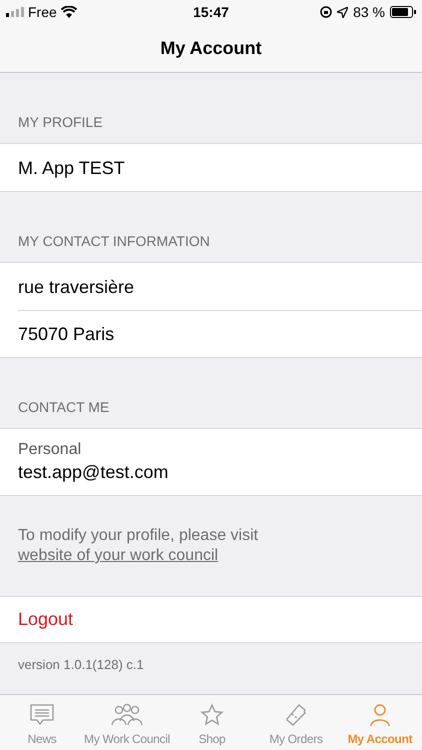  What do you see at coordinates (369, 12) in the screenshot?
I see `battery-percentage: 83 %` at bounding box center [369, 12].